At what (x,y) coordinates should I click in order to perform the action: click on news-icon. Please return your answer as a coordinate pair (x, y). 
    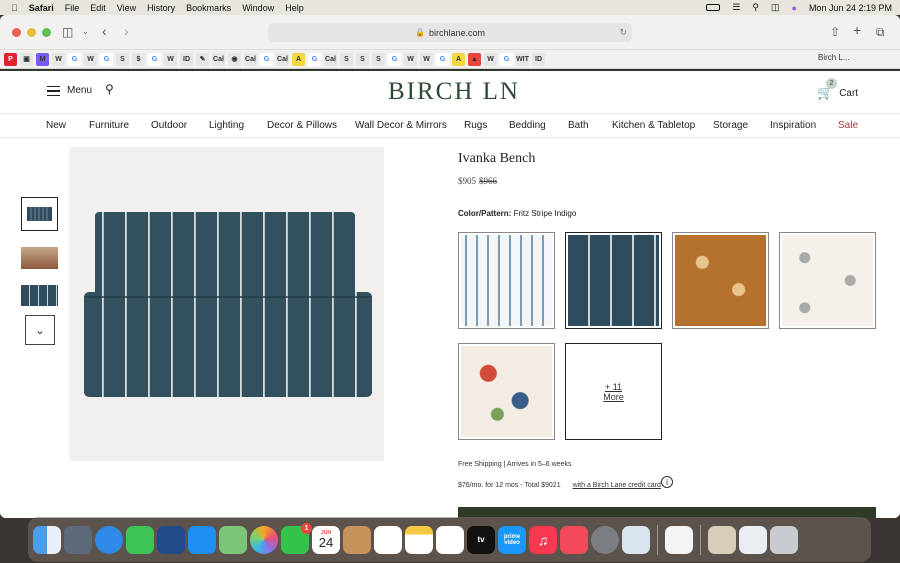
    Looking at the image, I should click on (574, 539).